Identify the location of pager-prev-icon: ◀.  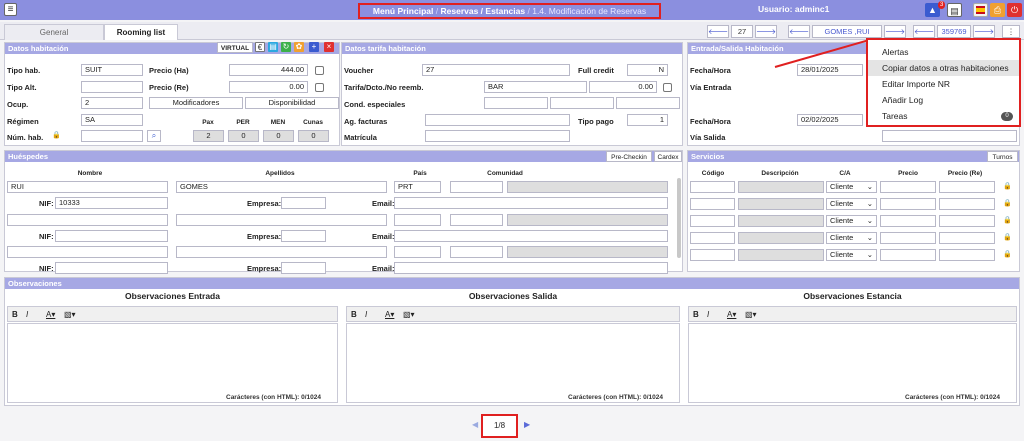
(475, 424).